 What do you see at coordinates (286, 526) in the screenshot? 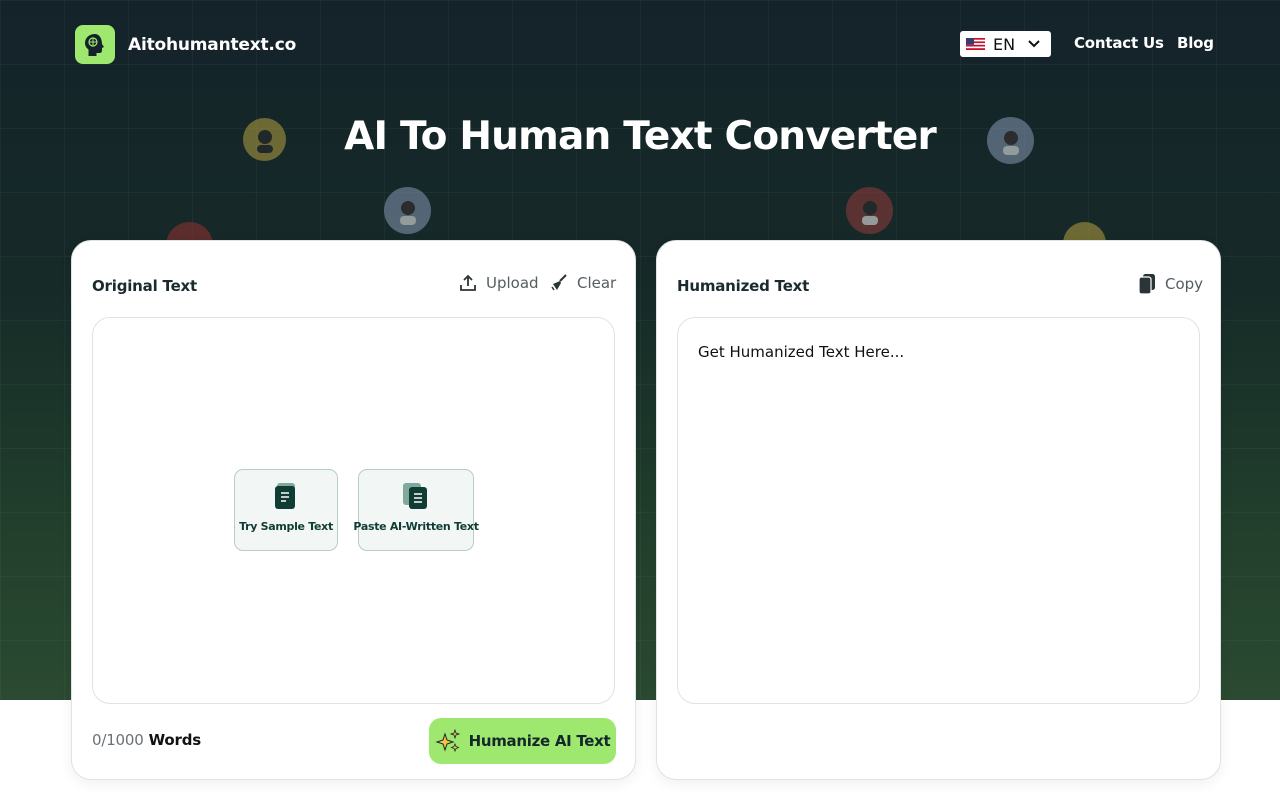
I see `try-sample-text-label: Try Sample Text` at bounding box center [286, 526].